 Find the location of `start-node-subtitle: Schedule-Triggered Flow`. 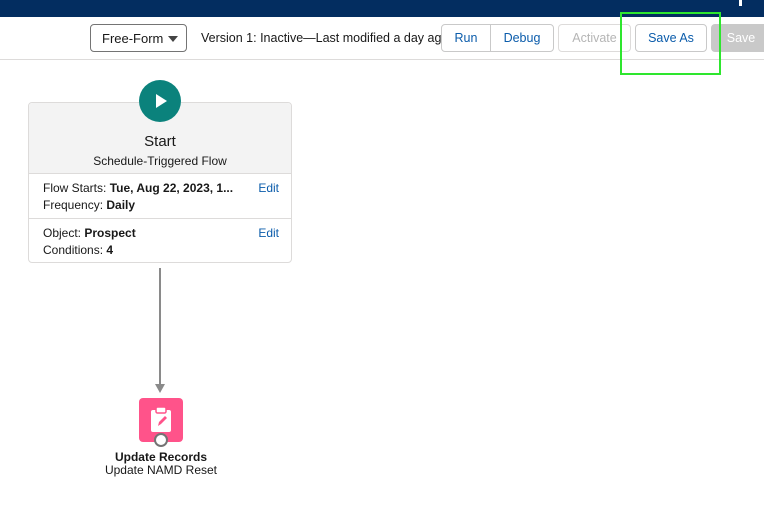

start-node-subtitle: Schedule-Triggered Flow is located at coordinates (160, 161).